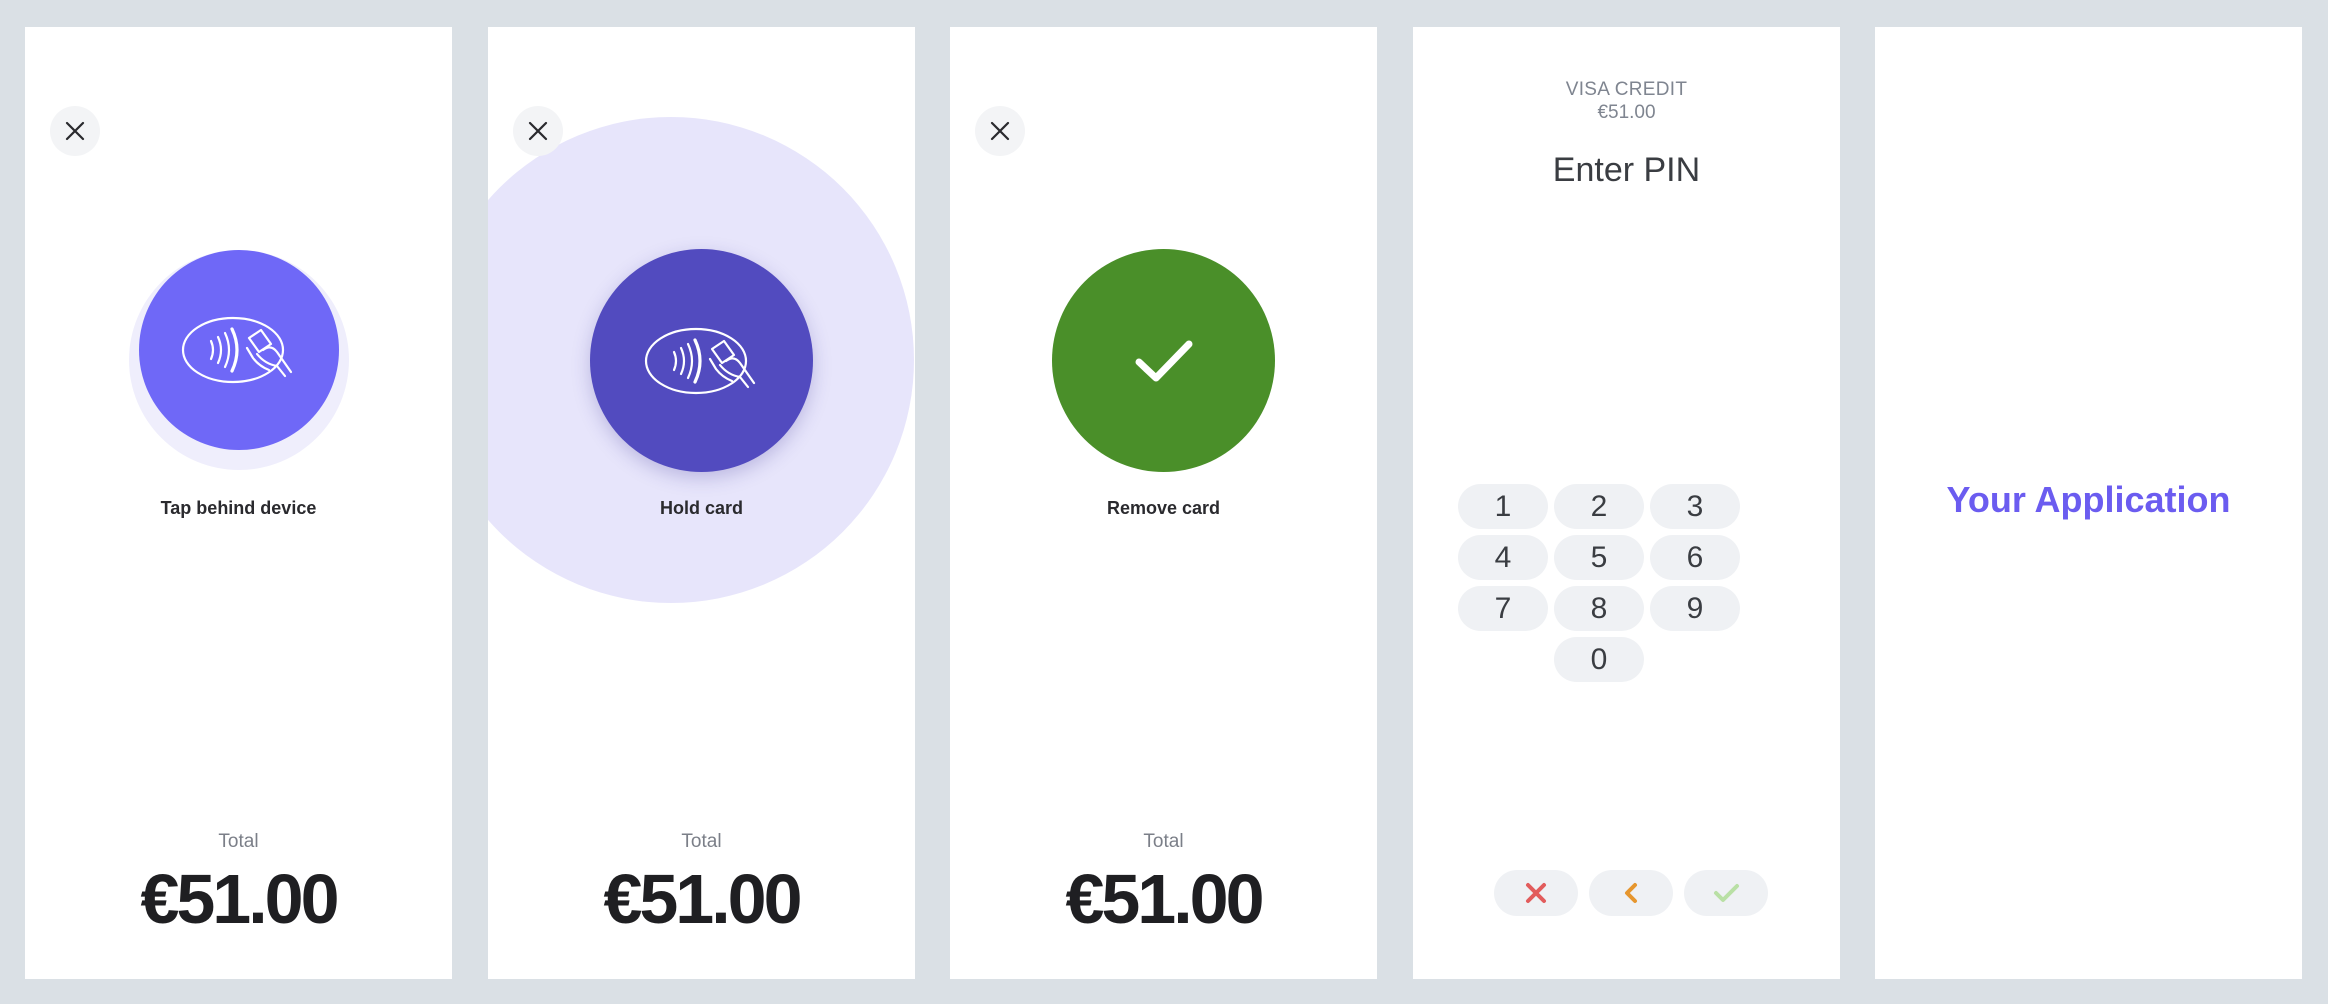  I want to click on pin-key-0: 0, so click(1599, 659).